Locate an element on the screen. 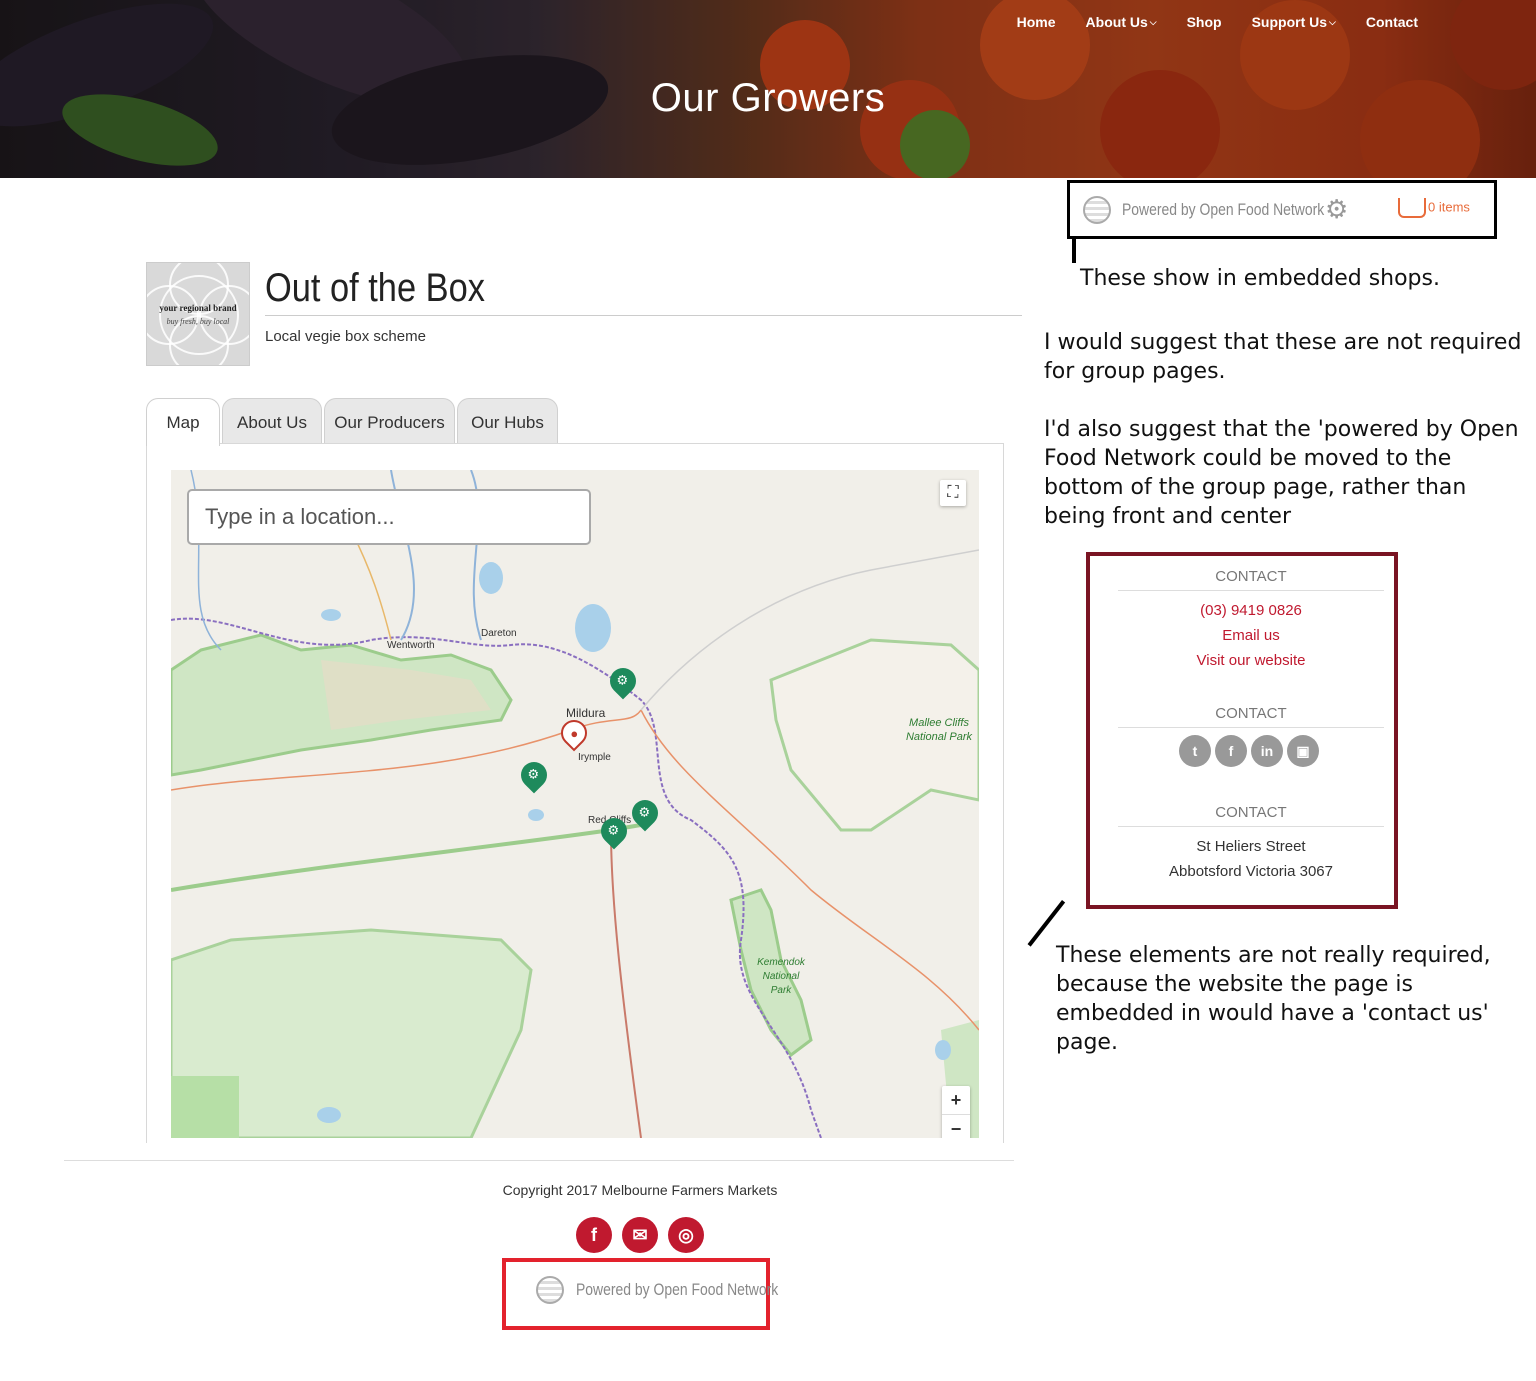 This screenshot has height=1381, width=1536. linkedin-icon: in is located at coordinates (1267, 751).